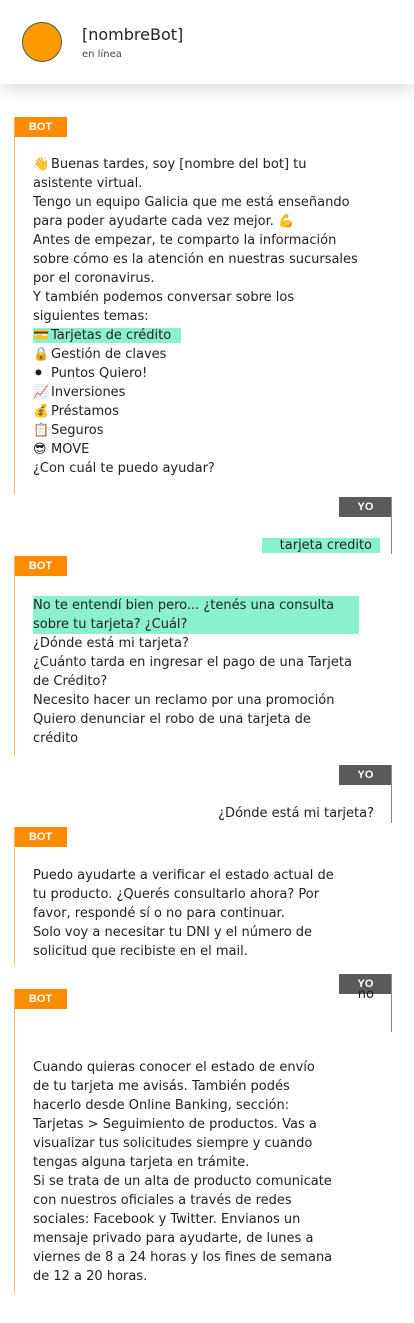  Describe the element at coordinates (42, 42) in the screenshot. I see `bot-avatar` at that location.